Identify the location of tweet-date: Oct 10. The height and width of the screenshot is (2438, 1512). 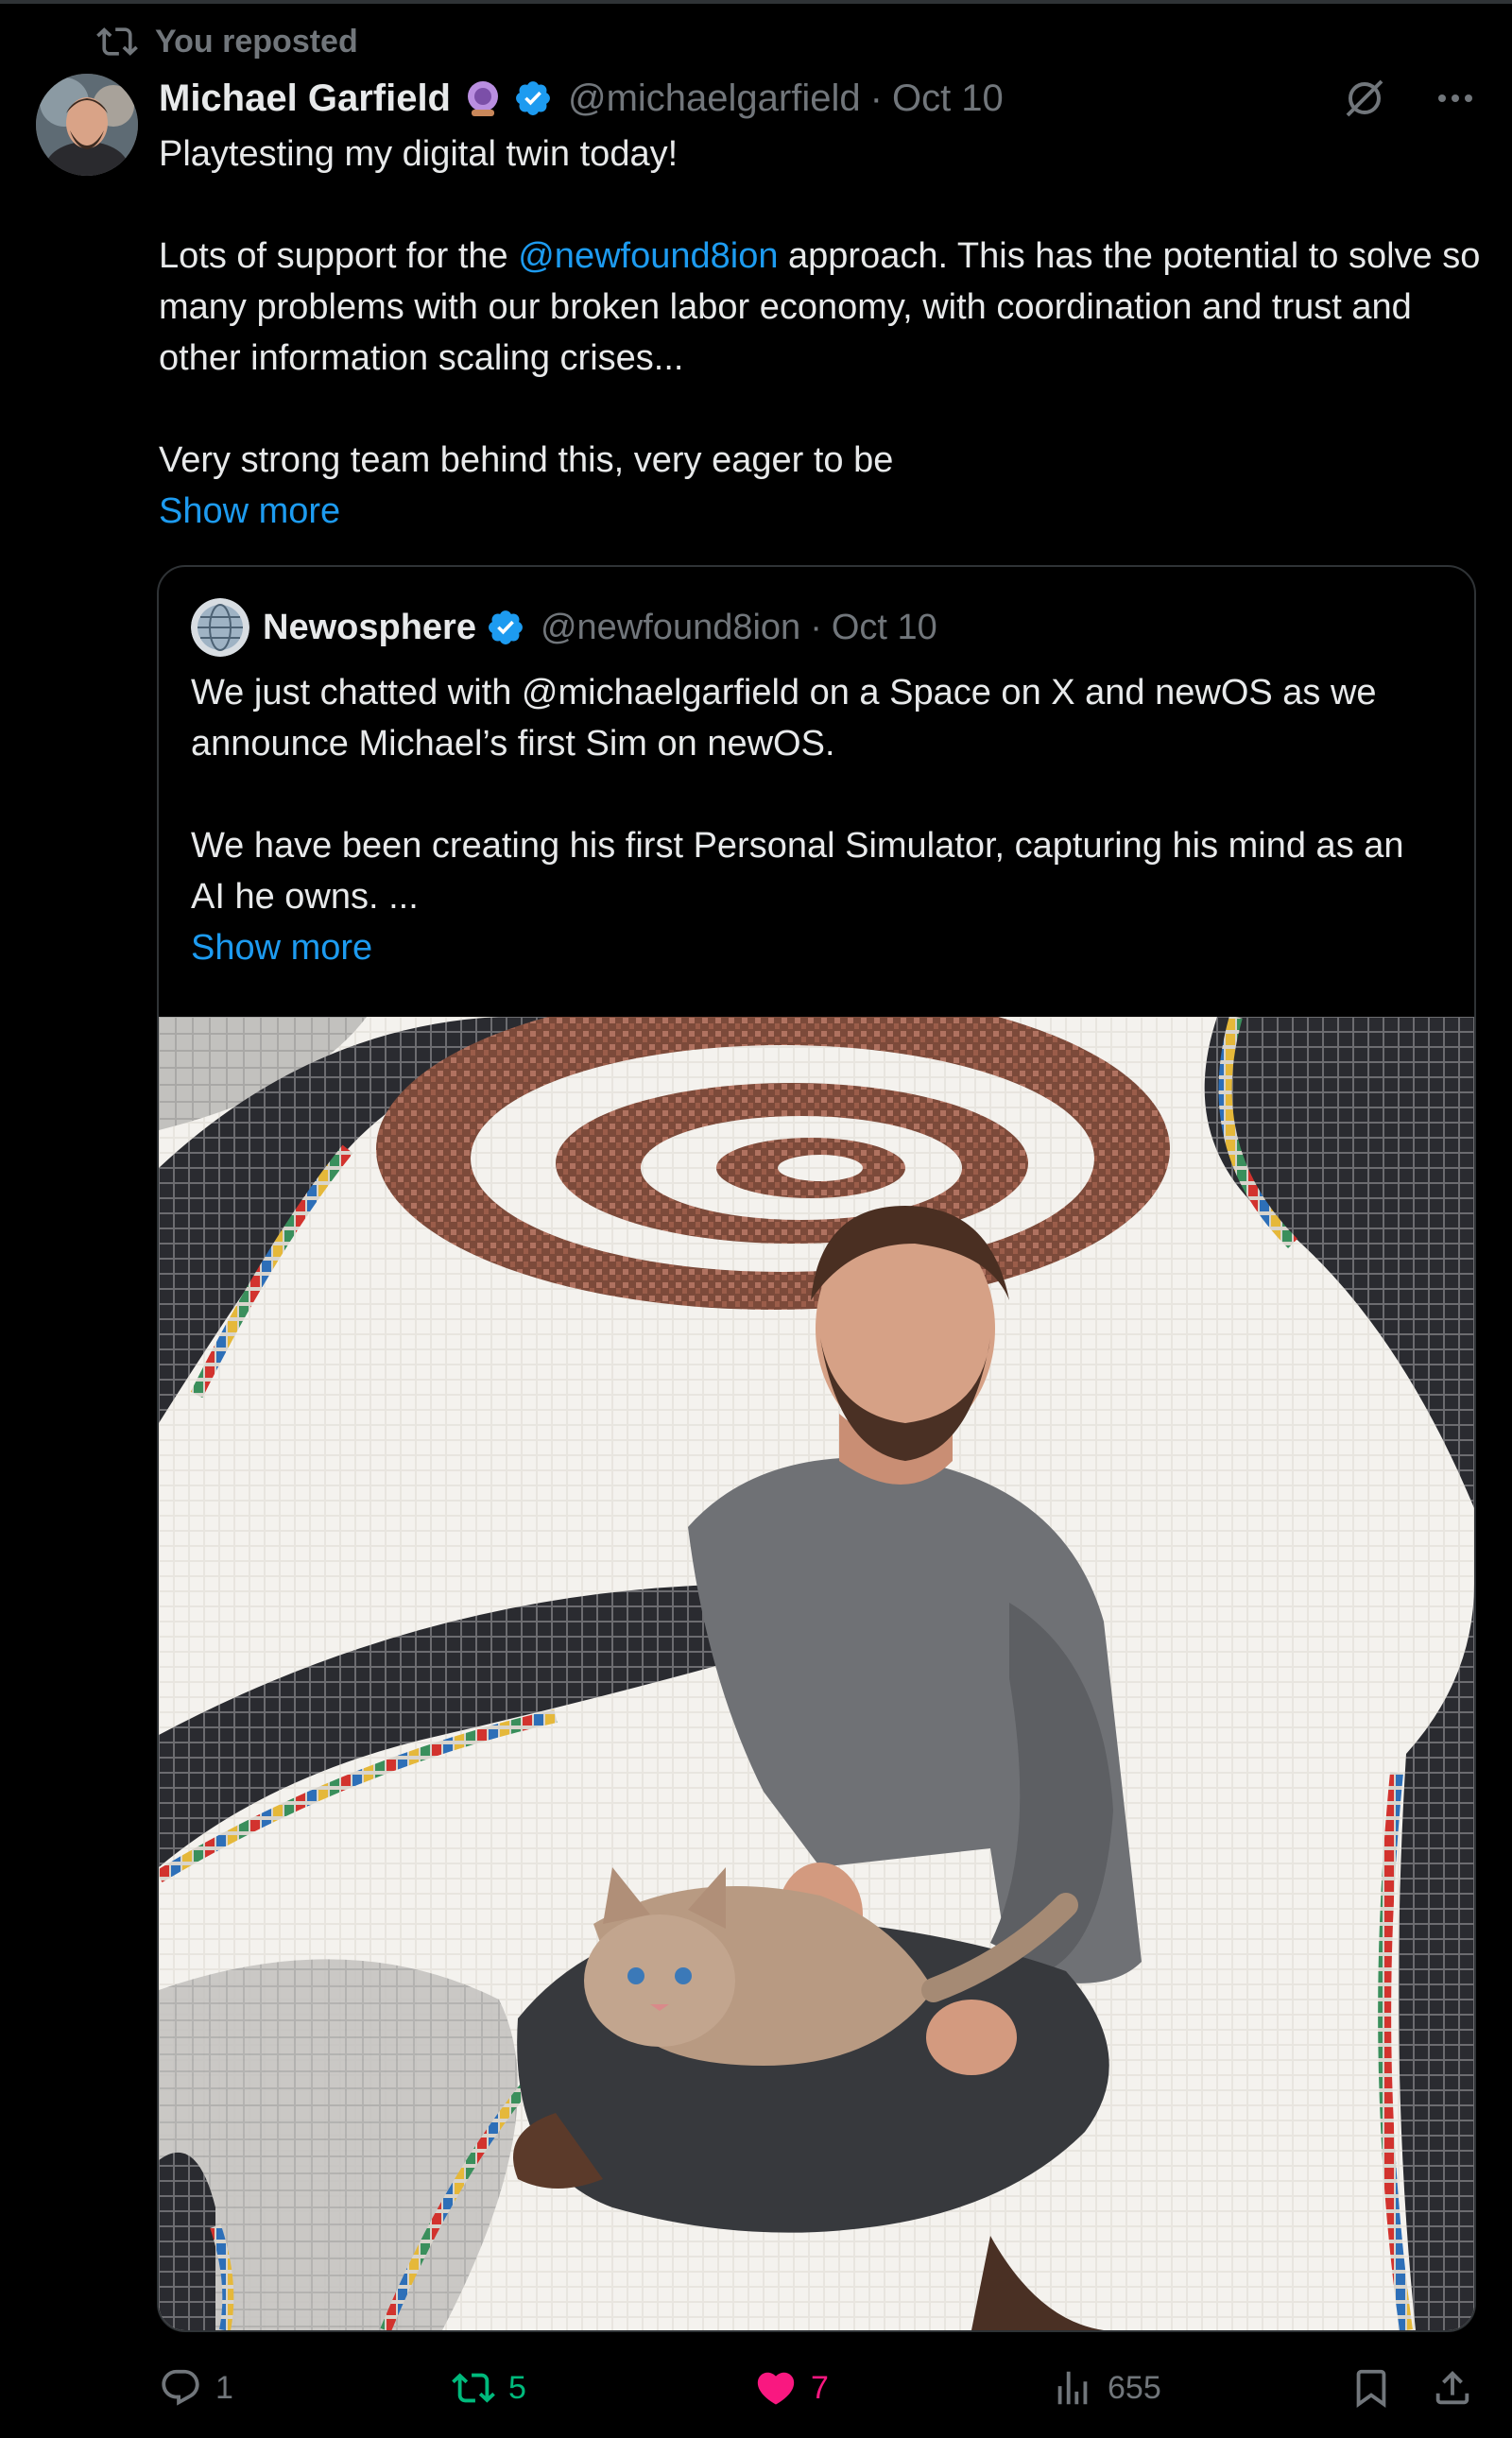
(948, 99).